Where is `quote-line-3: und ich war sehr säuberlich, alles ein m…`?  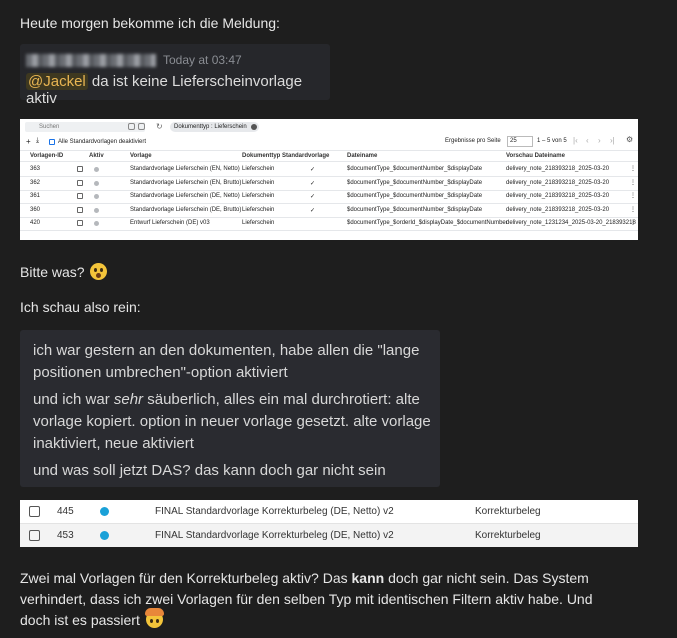 quote-line-3: und ich war sehr säuberlich, alles ein m… is located at coordinates (226, 399).